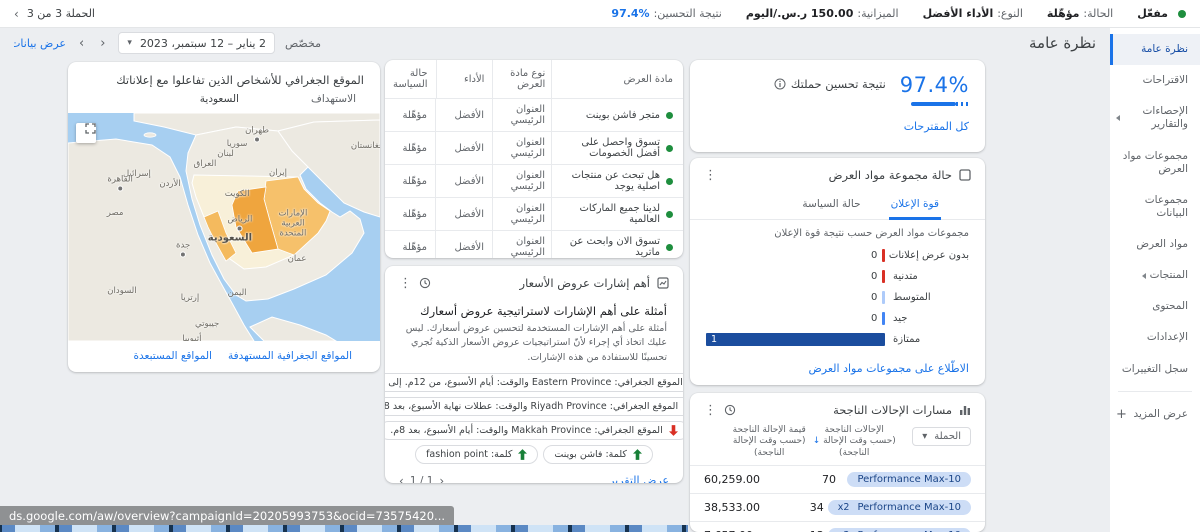 The height and width of the screenshot is (532, 1200). I want to click on conversion-value-cell: 60,259.00, so click(732, 479).